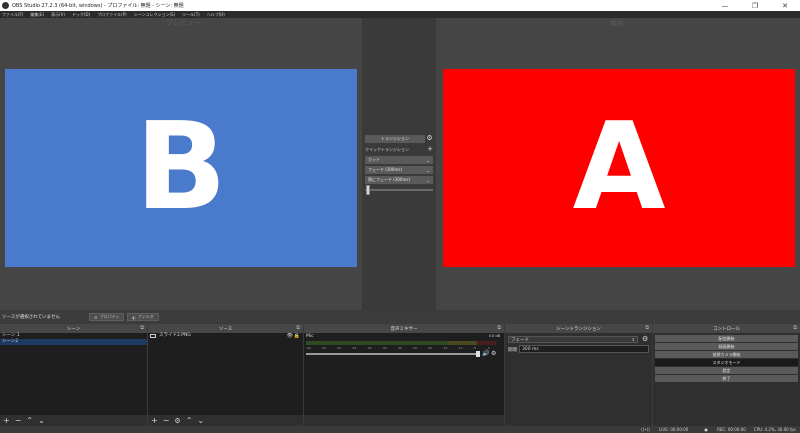  I want to click on sources-list: スライド2.PNG 👁 🔒, so click(225, 374).